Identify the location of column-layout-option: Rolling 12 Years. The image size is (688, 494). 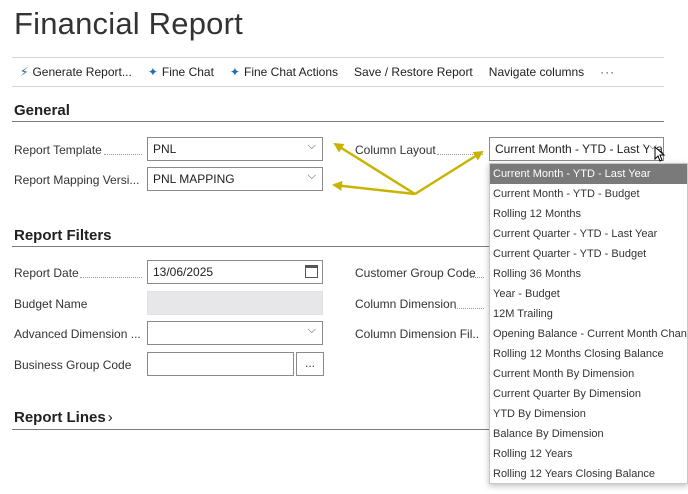
(588, 454).